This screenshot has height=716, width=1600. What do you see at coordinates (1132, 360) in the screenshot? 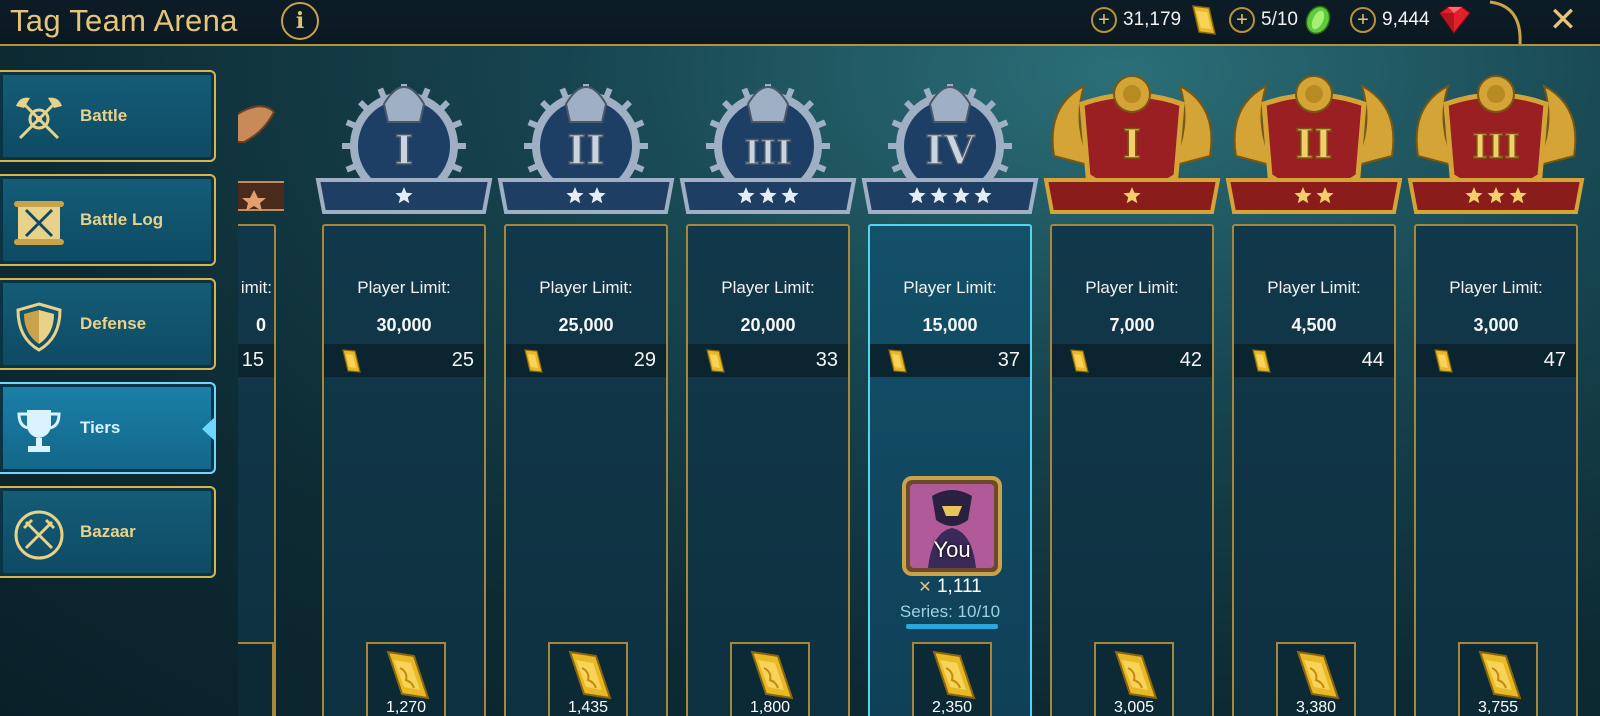
I see `medal-strip: 42` at bounding box center [1132, 360].